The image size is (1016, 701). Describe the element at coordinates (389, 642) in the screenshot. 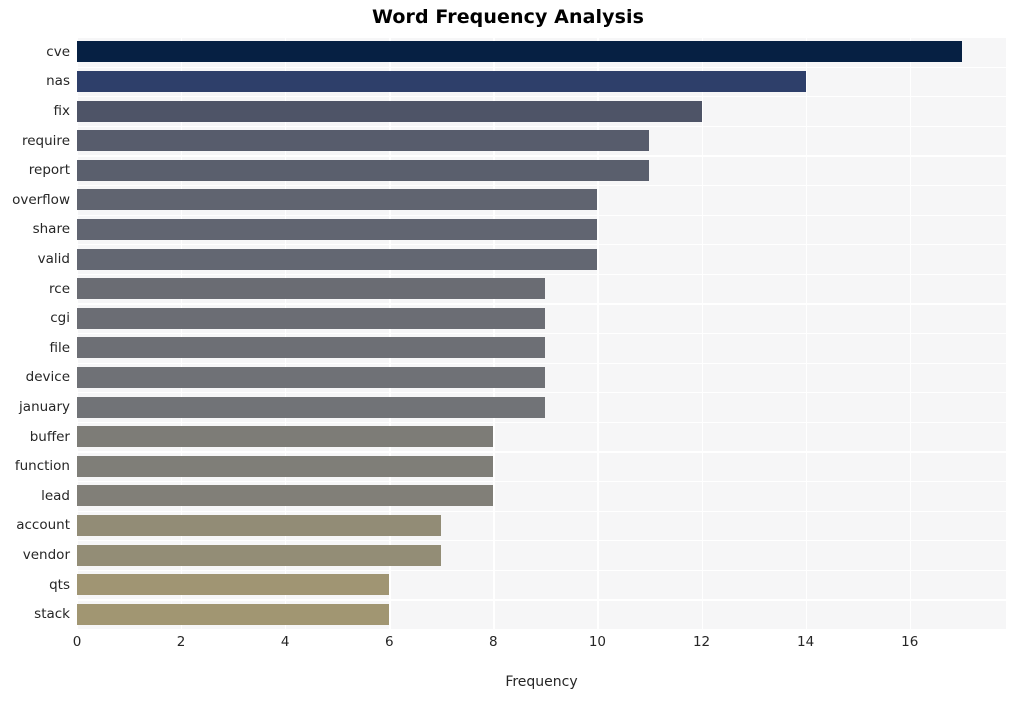

I see `x-tick-label-6: 6` at that location.